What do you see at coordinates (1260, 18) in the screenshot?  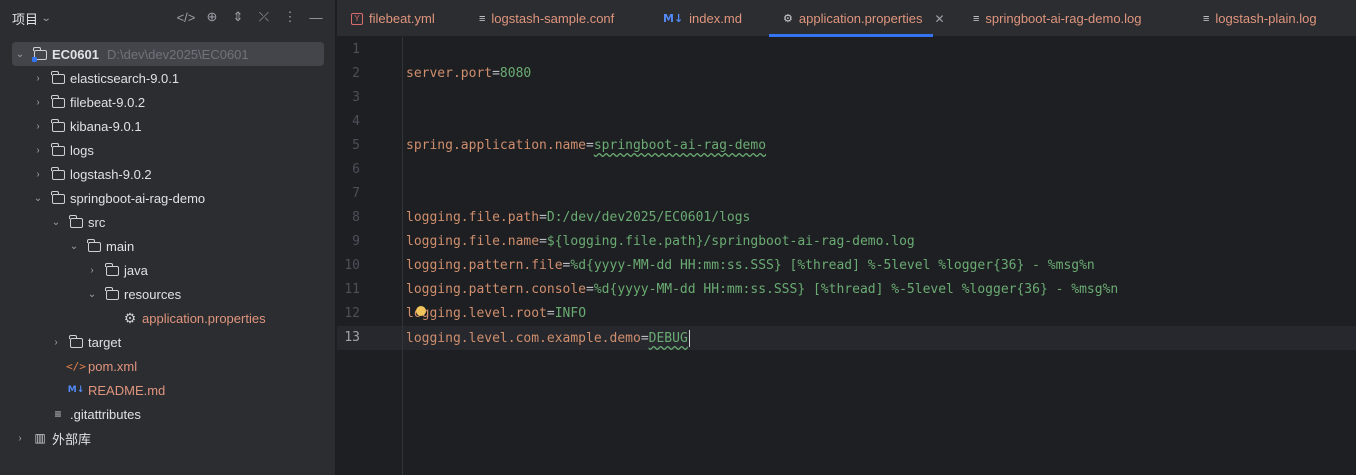 I see `tab-logstash-plain: ≡ logstash-plain.log` at bounding box center [1260, 18].